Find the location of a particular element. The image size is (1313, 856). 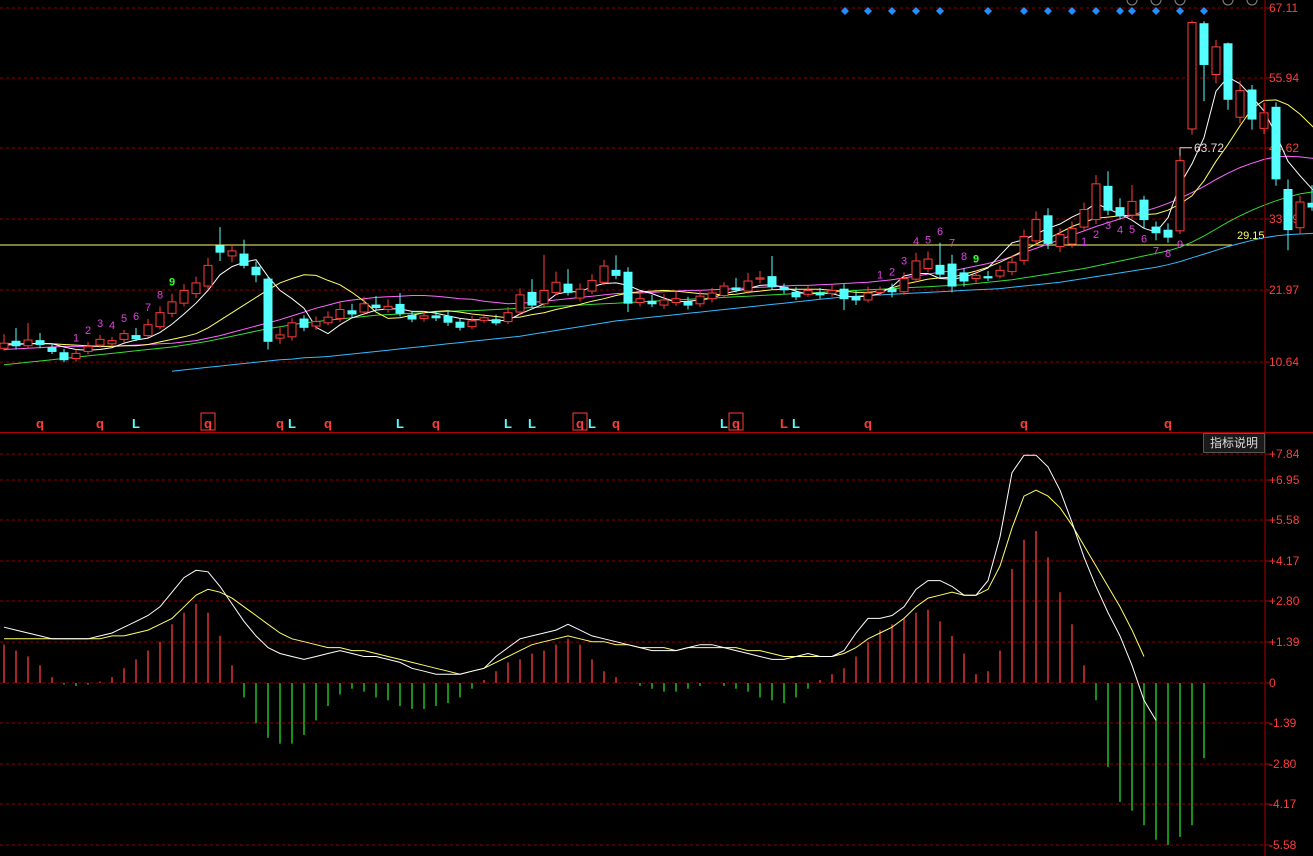

setup-count-label: 9 is located at coordinates (976, 259).